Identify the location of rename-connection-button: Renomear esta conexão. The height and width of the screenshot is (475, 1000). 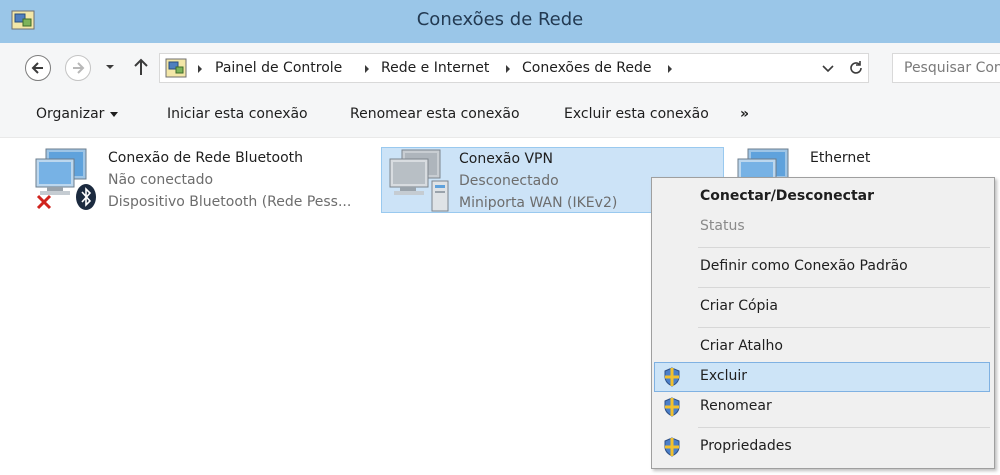
(435, 114).